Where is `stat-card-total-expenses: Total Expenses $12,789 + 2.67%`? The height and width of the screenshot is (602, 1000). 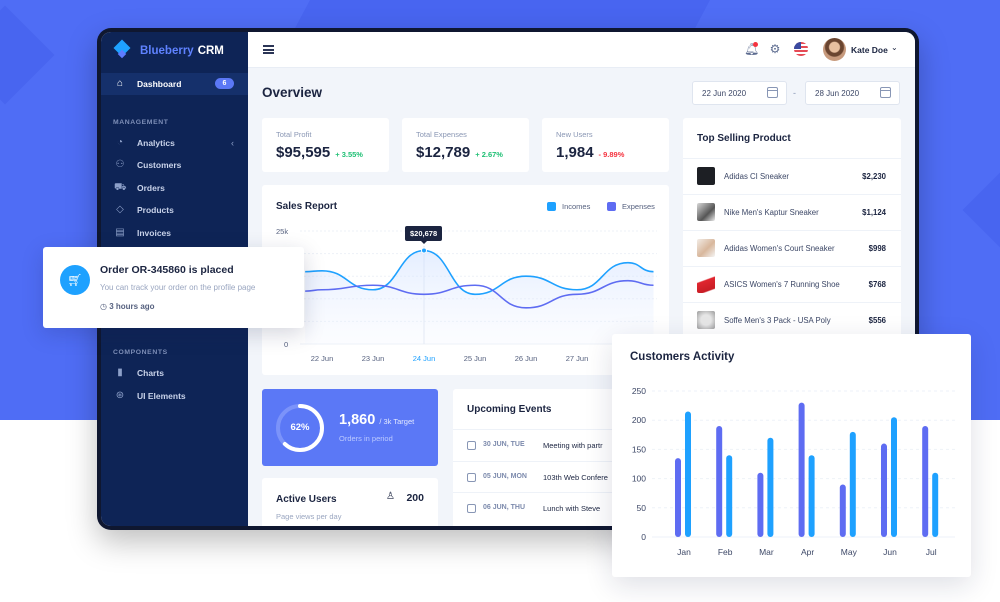 stat-card-total-expenses: Total Expenses $12,789 + 2.67% is located at coordinates (465, 145).